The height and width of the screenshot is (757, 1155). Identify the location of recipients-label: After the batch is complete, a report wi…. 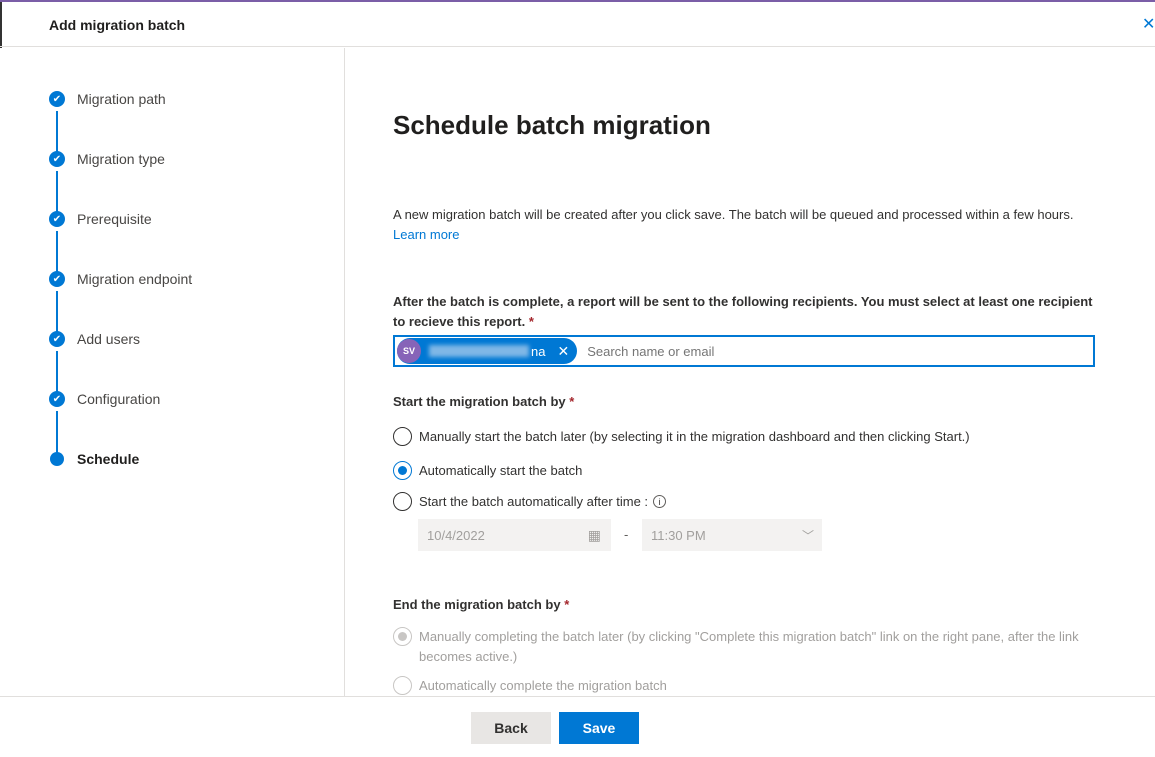
(743, 312).